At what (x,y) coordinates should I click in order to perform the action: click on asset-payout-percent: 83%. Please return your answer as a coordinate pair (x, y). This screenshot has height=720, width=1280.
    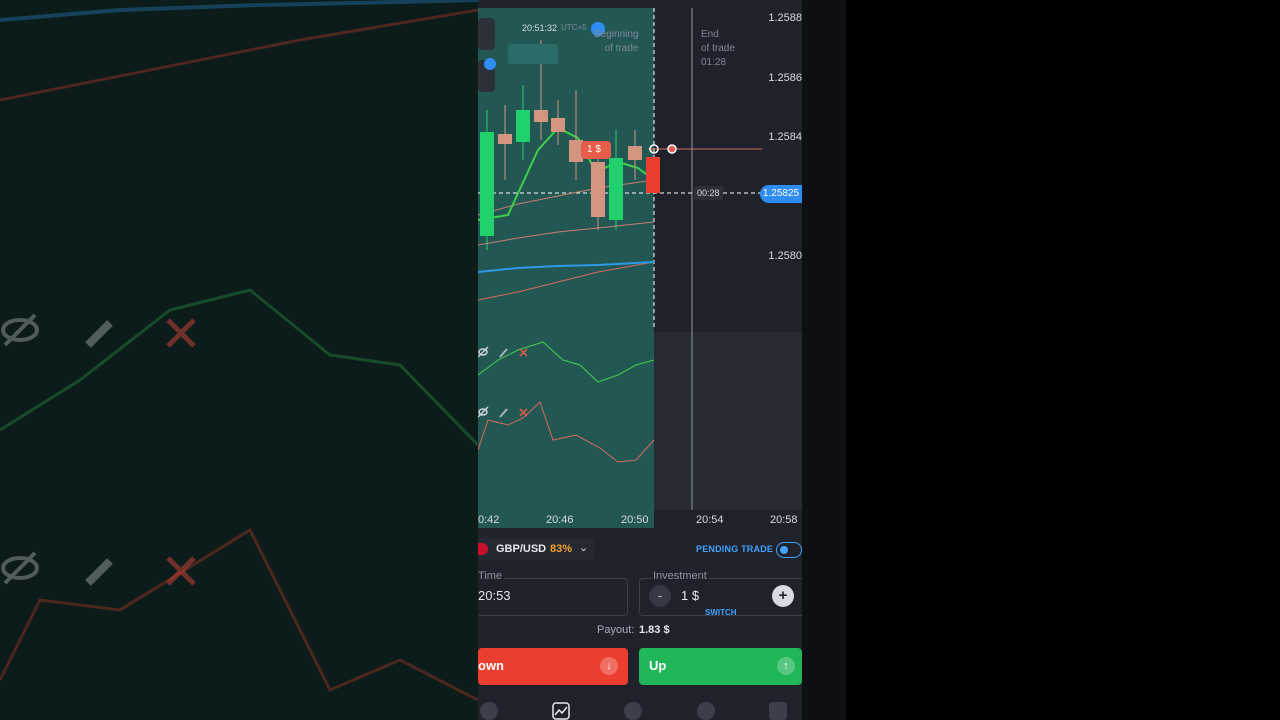
    Looking at the image, I should click on (561, 549).